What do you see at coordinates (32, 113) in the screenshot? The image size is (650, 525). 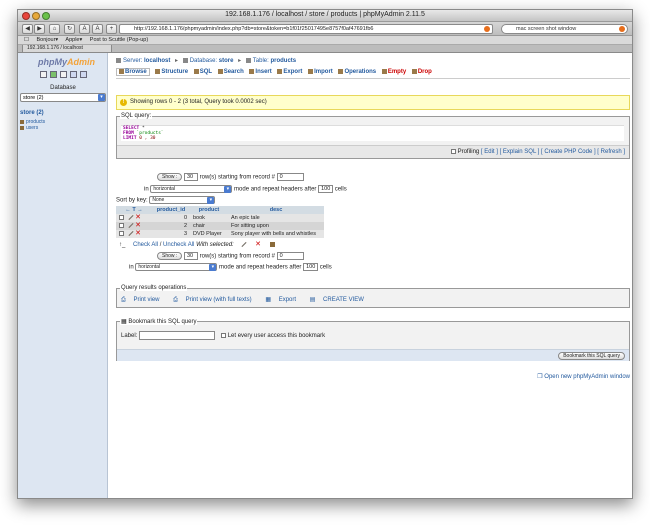 I see `database-link: store (2)` at bounding box center [32, 113].